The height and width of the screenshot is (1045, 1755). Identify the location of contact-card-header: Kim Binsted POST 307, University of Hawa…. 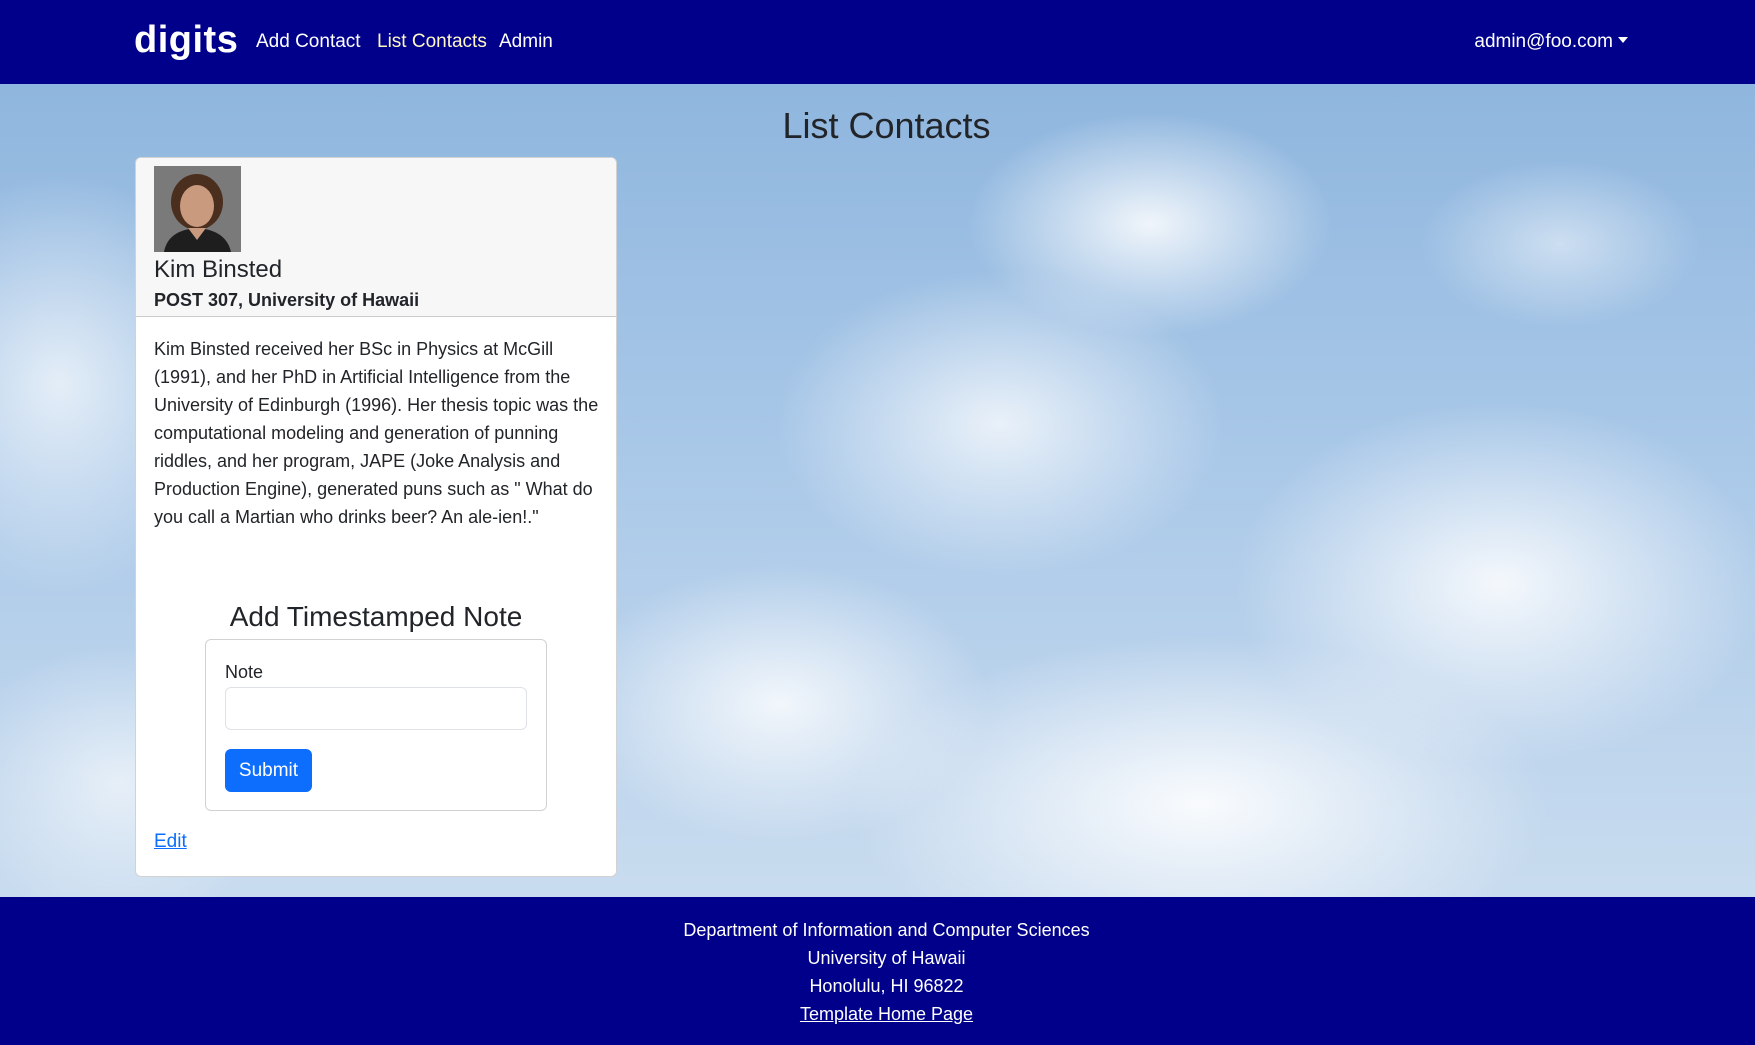
(376, 237).